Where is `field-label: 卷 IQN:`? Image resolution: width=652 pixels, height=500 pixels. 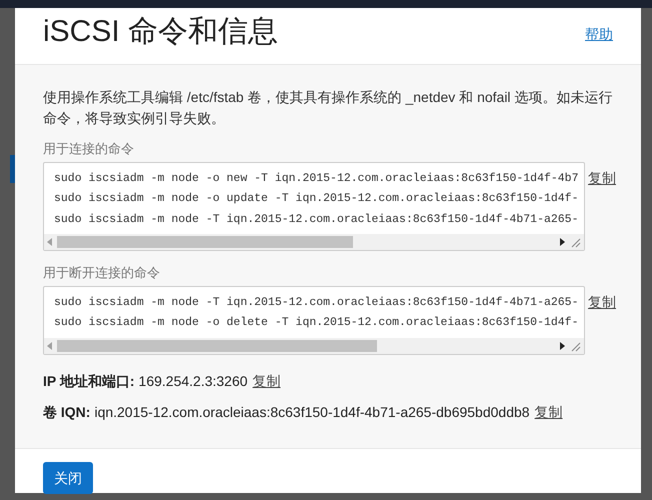
field-label: 卷 IQN: is located at coordinates (66, 412).